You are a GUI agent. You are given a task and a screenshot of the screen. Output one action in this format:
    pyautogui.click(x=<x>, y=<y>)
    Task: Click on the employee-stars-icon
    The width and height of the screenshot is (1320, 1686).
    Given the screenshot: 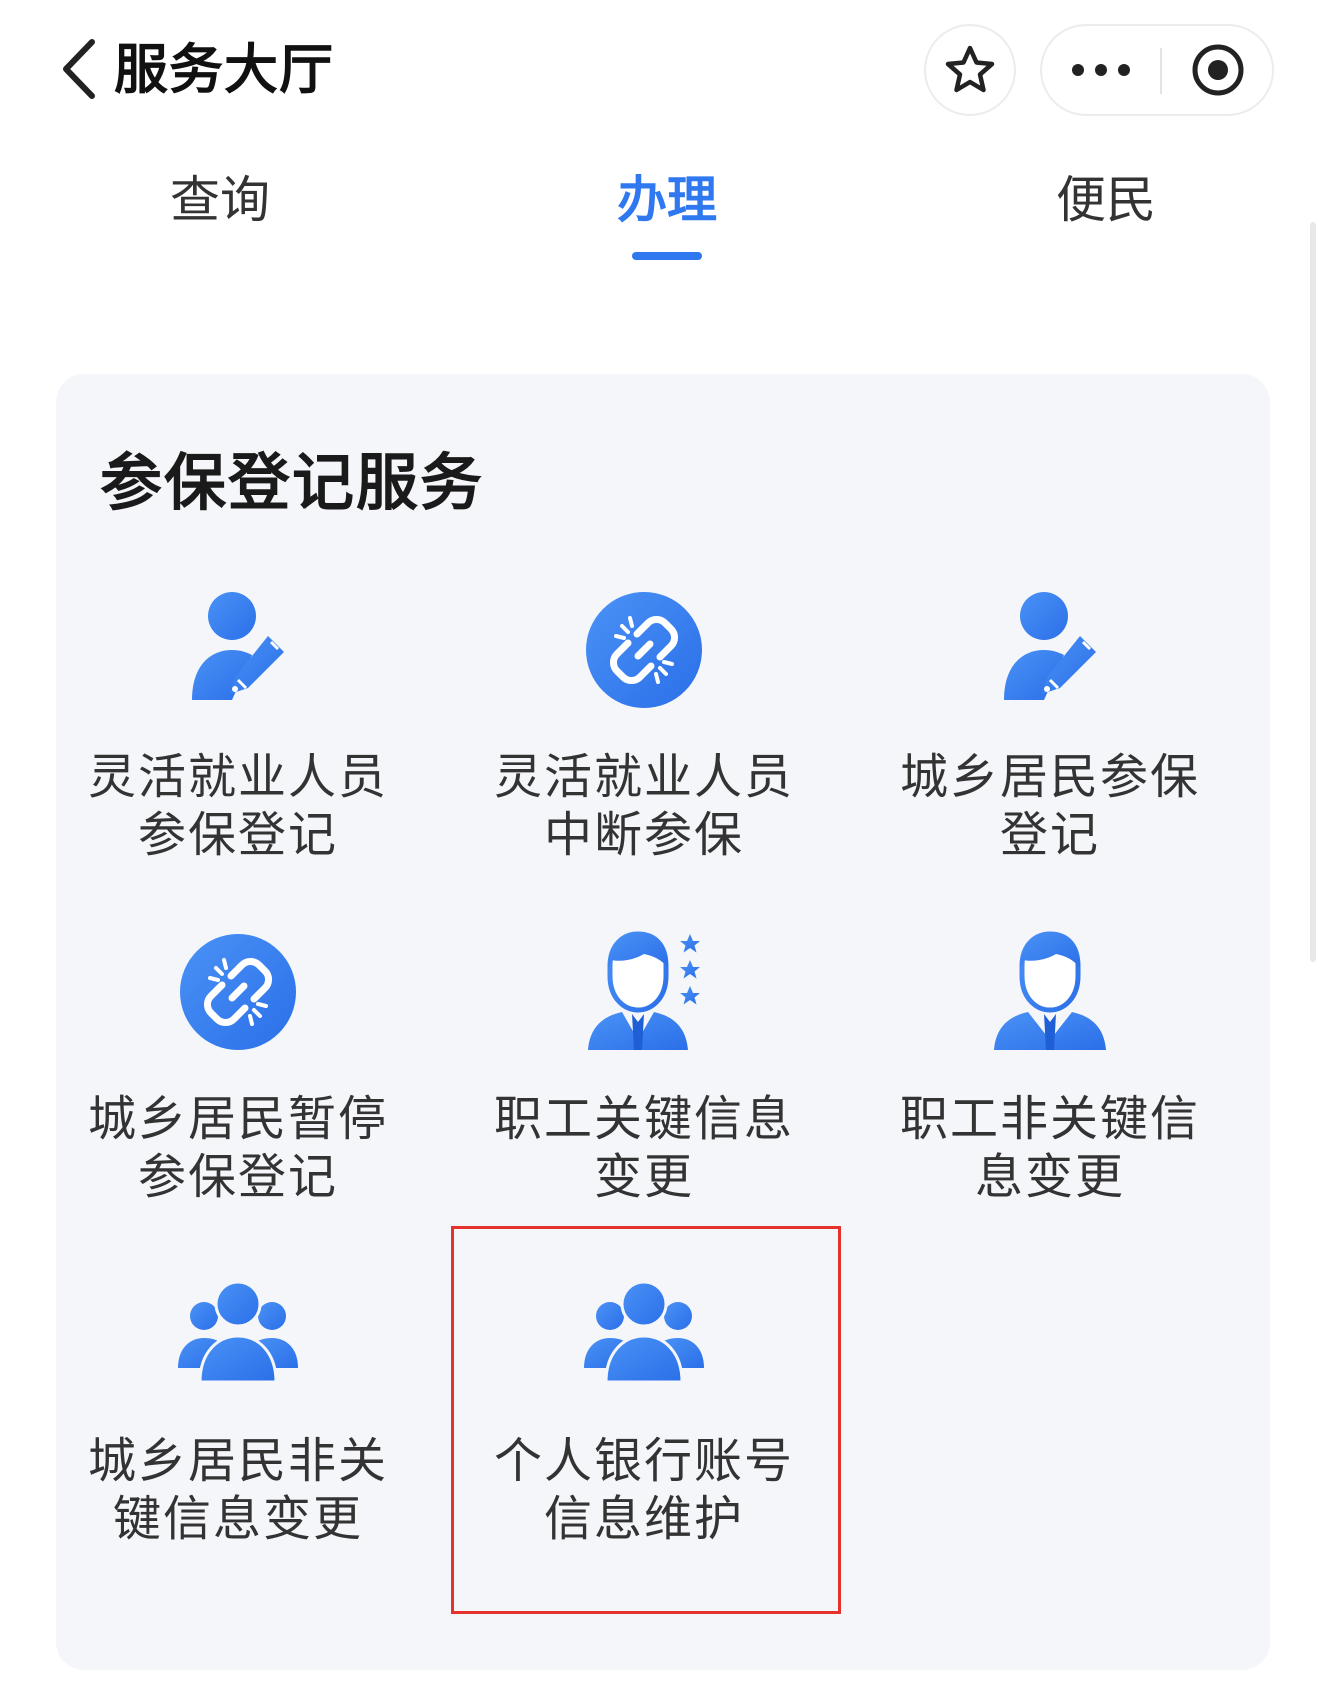 What is the action you would take?
    pyautogui.click(x=644, y=992)
    